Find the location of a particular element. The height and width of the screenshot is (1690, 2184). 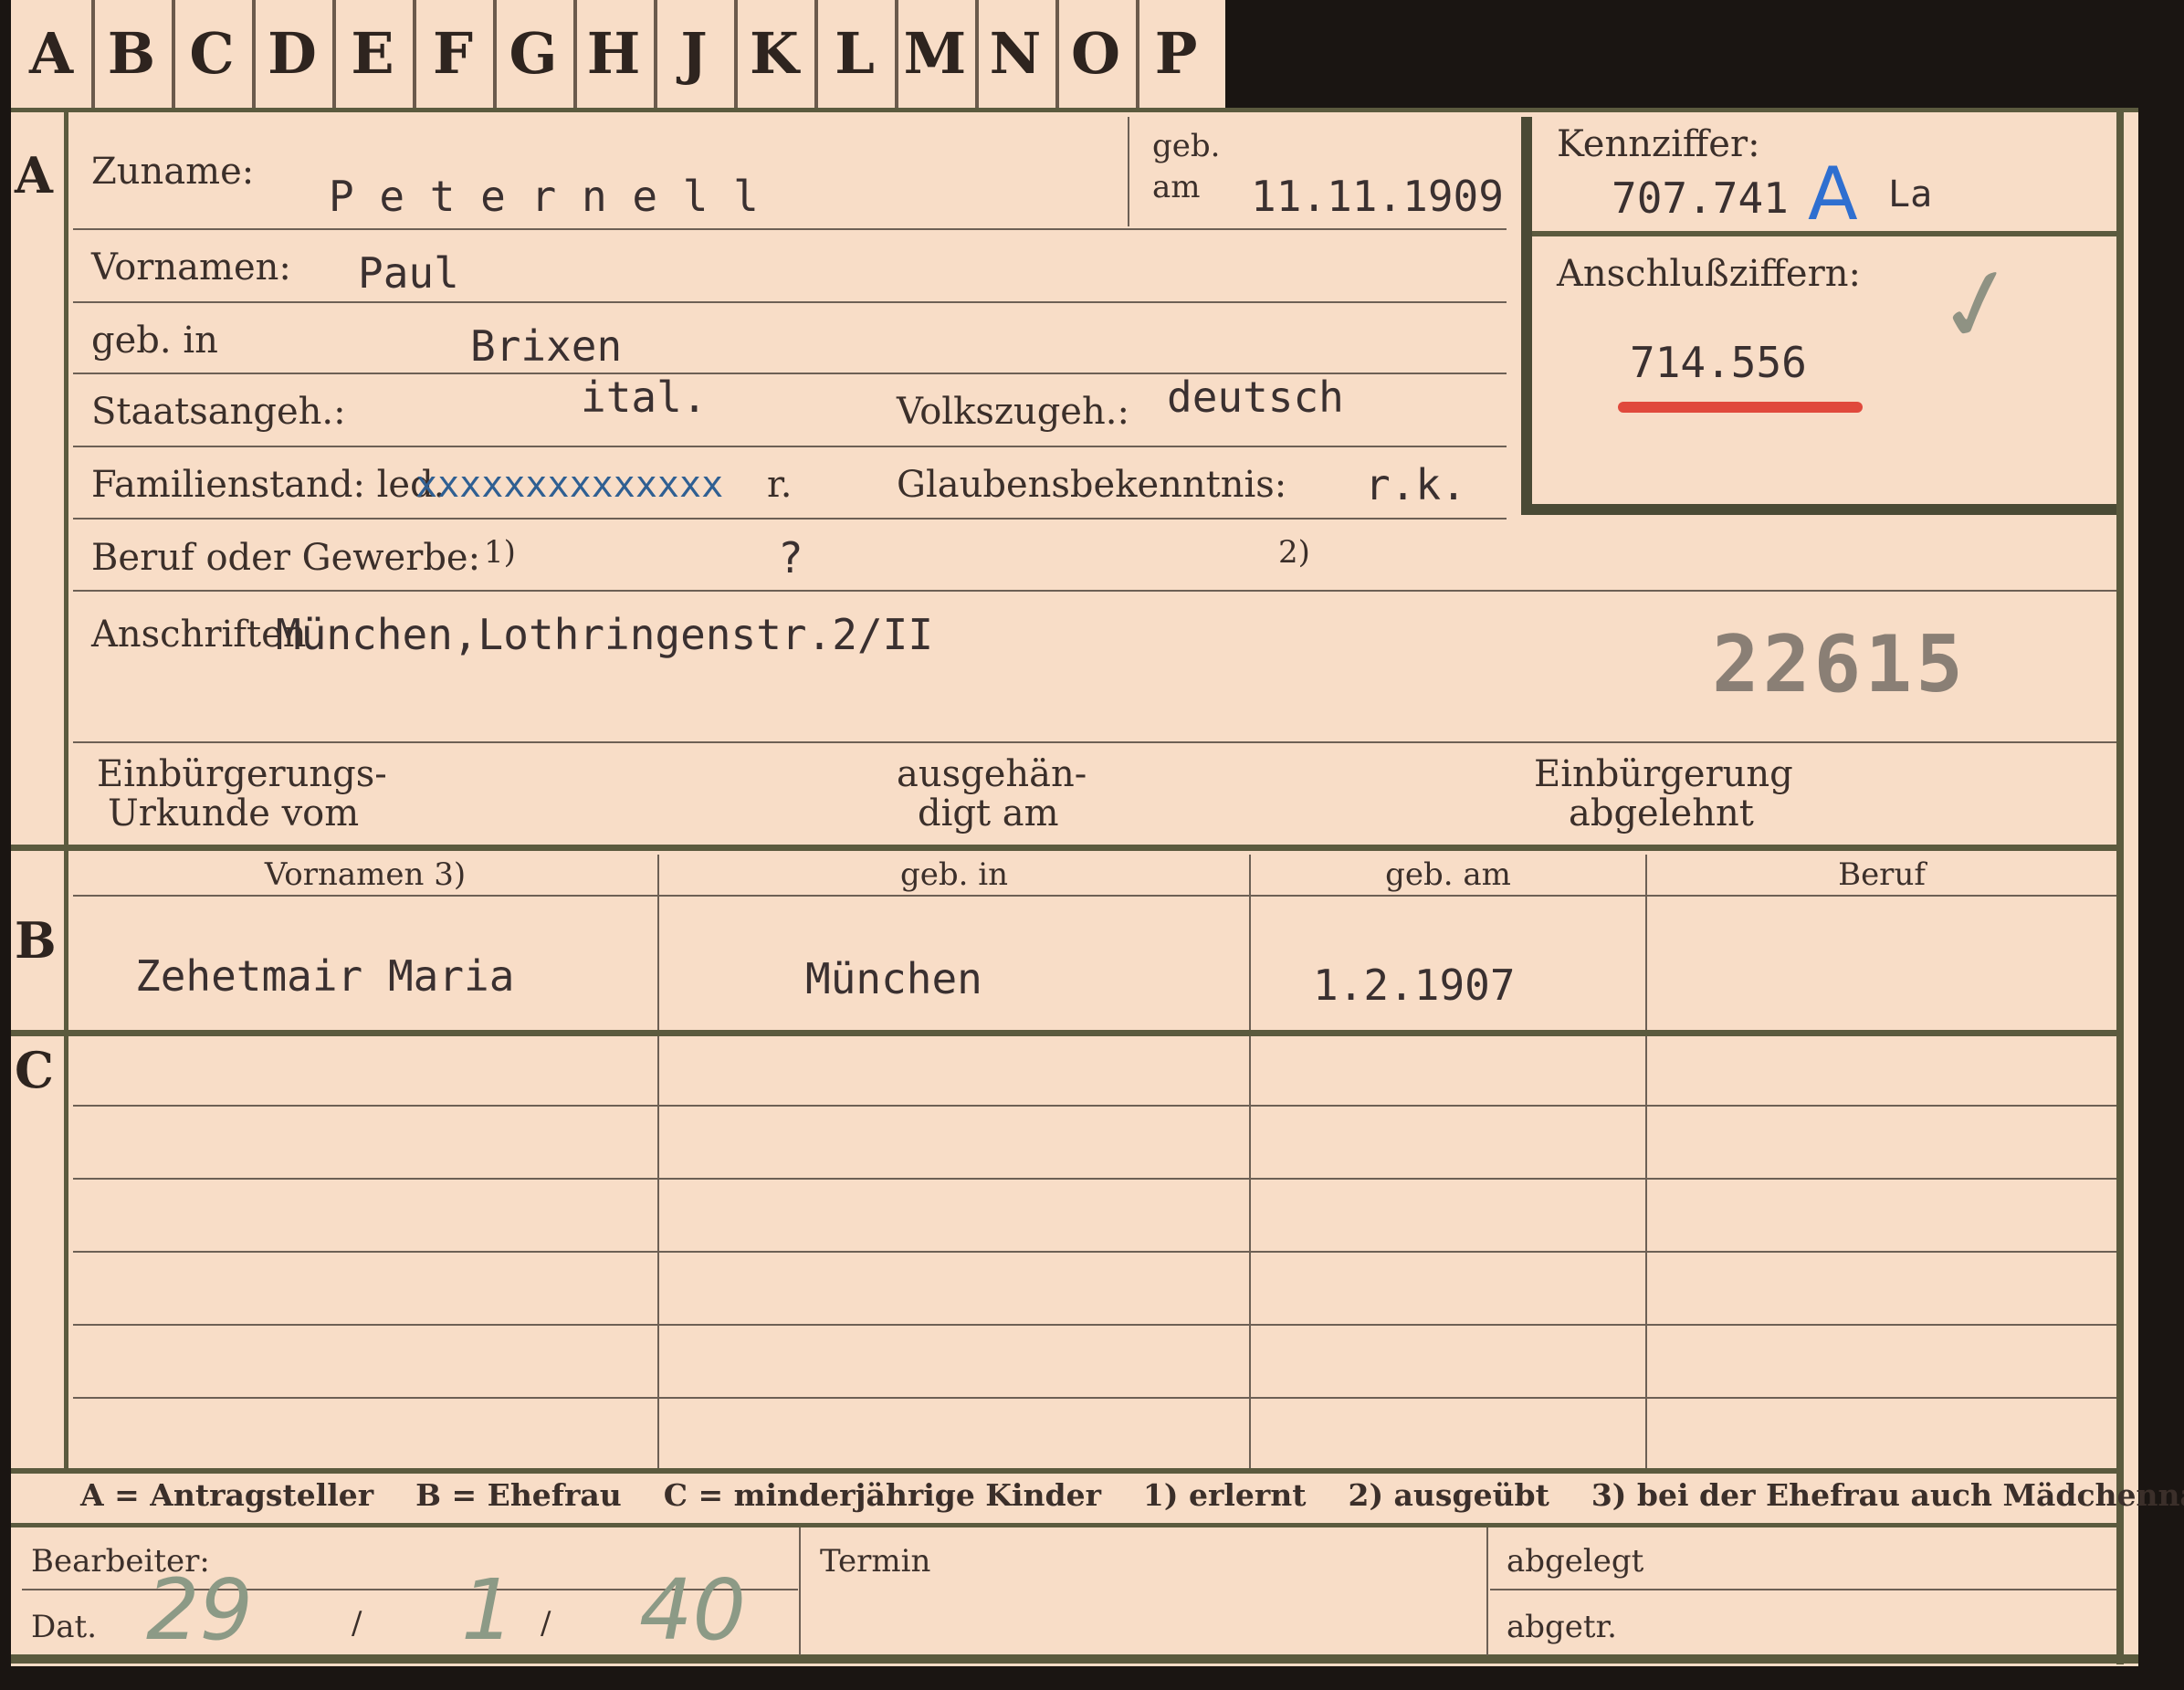

vornamen-value: Paul is located at coordinates (408, 273).